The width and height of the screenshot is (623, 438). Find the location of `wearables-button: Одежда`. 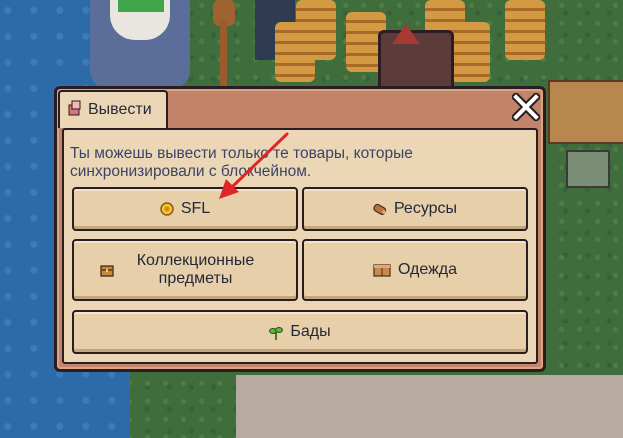

wearables-button: Одежда is located at coordinates (415, 270).